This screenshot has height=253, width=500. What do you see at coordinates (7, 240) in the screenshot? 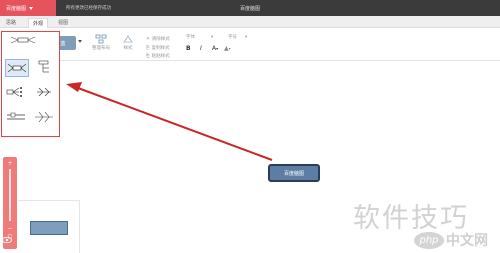
I see `eye-icon` at bounding box center [7, 240].